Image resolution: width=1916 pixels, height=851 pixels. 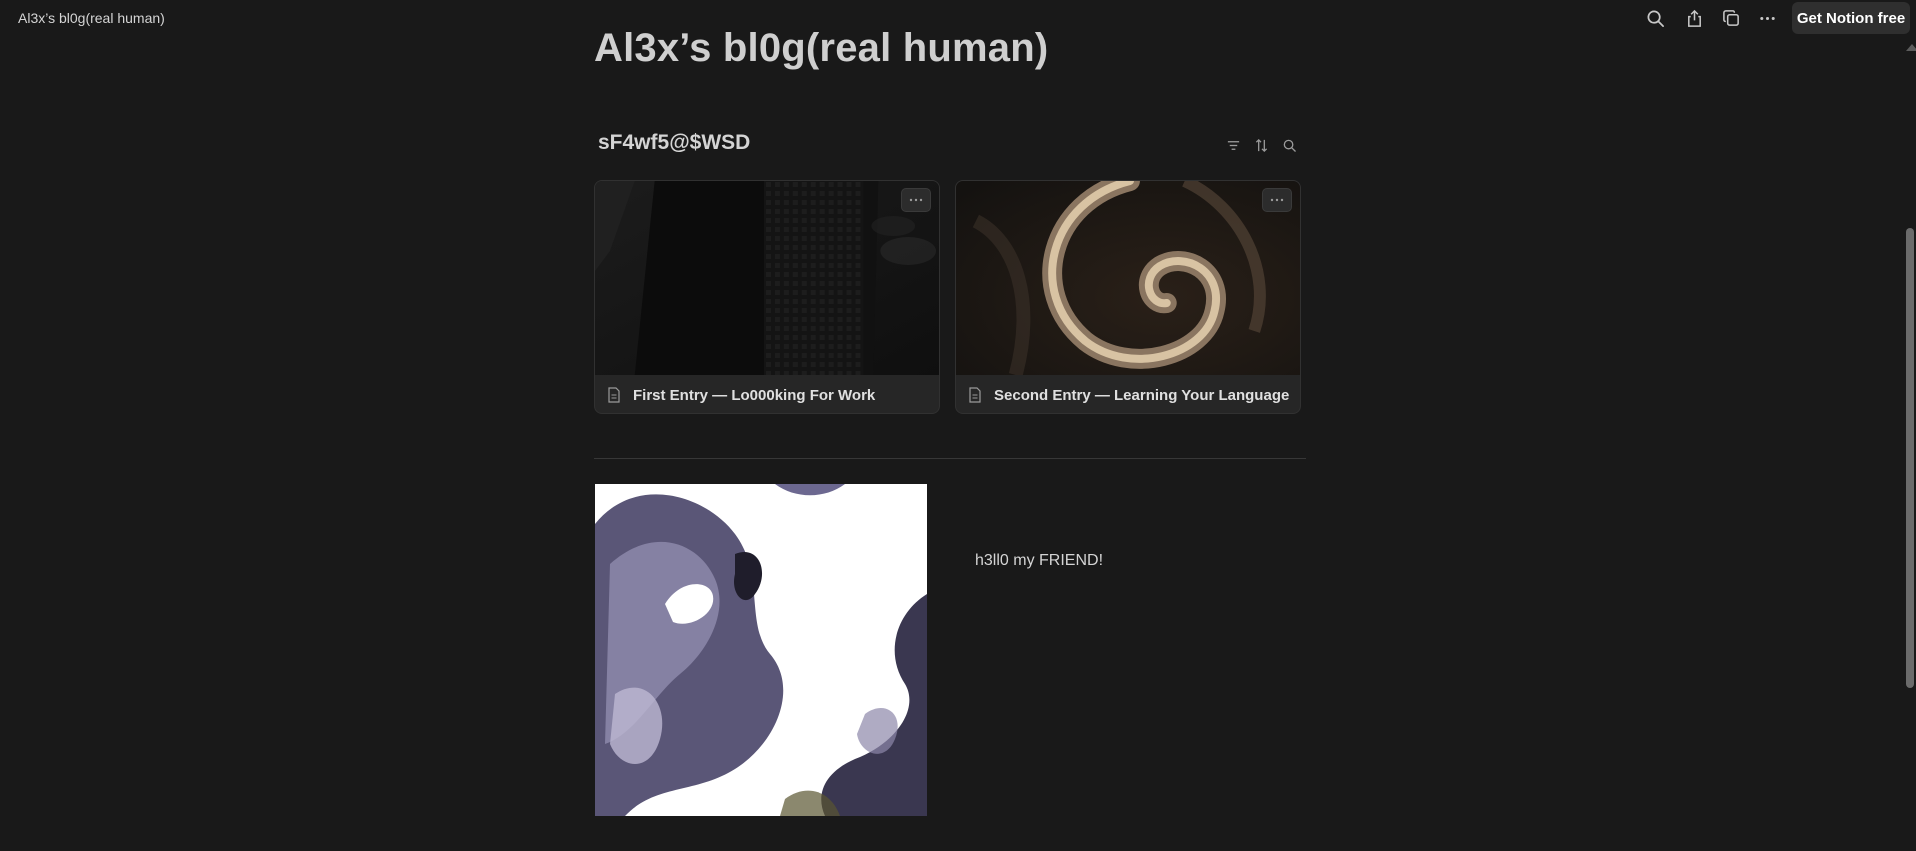 I want to click on sort-icon, so click(x=1261, y=145).